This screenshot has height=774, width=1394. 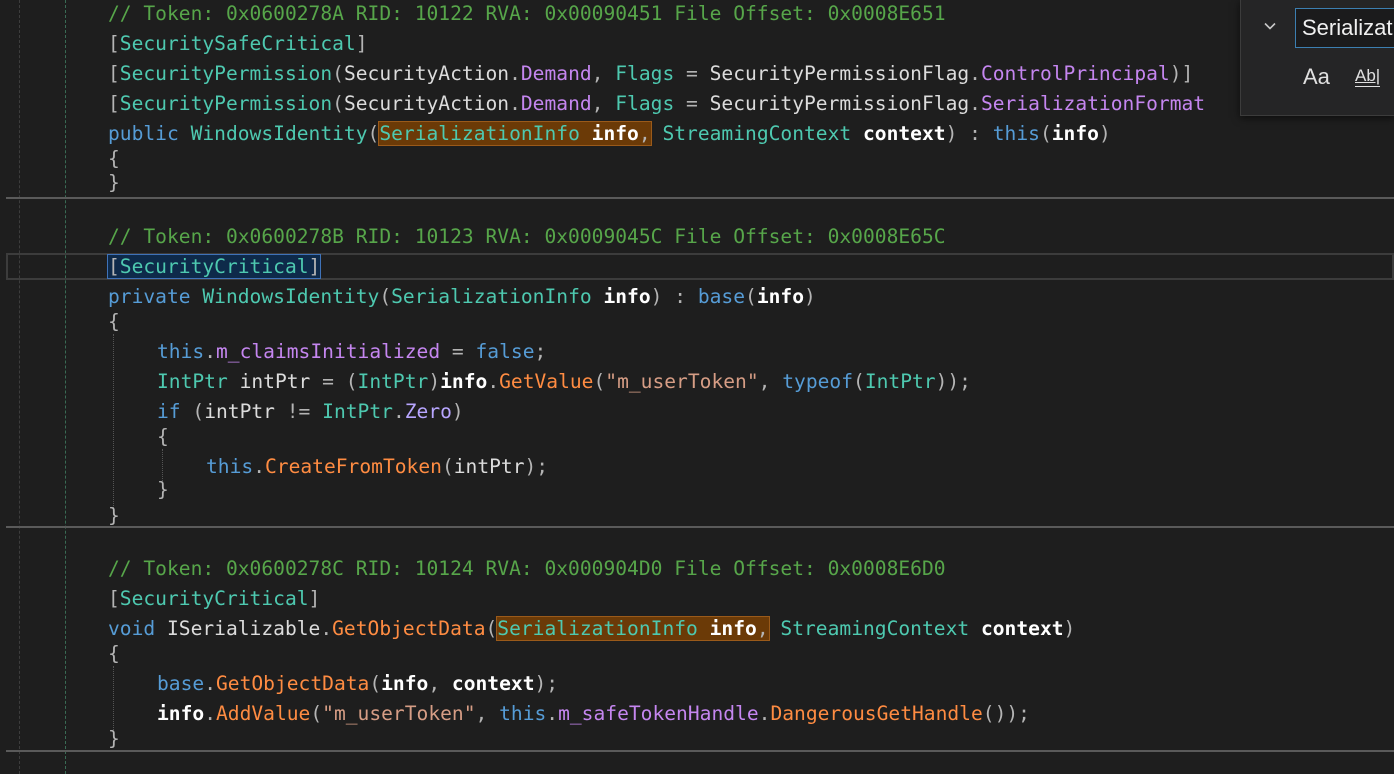 I want to click on find-widget: Serializat Aa Ab|, so click(x=1317, y=58).